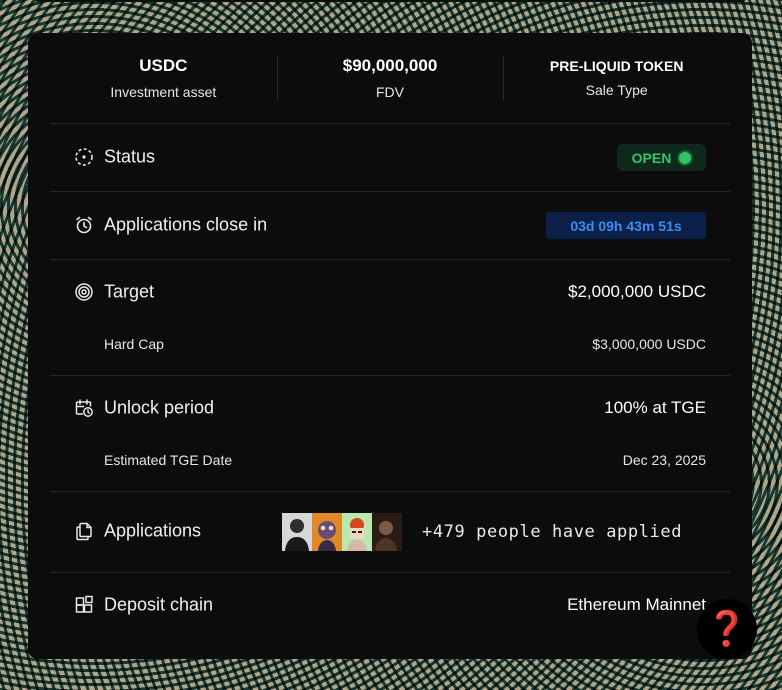 This screenshot has height=690, width=782. I want to click on stat-fdv: $90,000,000 FDV, so click(390, 78).